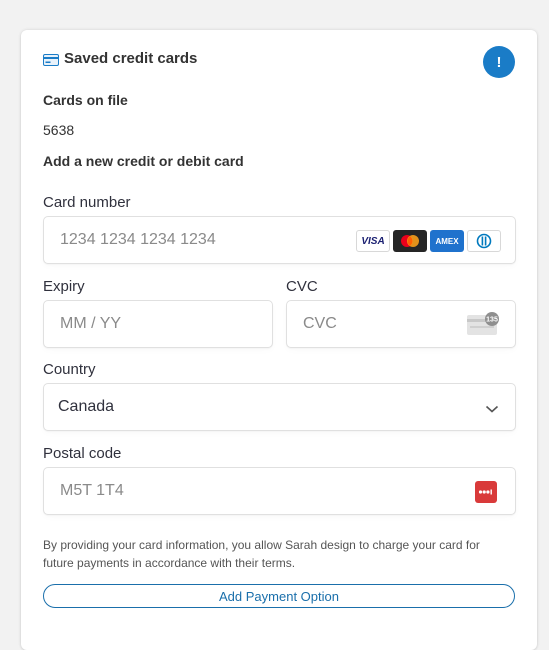  I want to click on panel-header: Saved credit cards, so click(120, 58).